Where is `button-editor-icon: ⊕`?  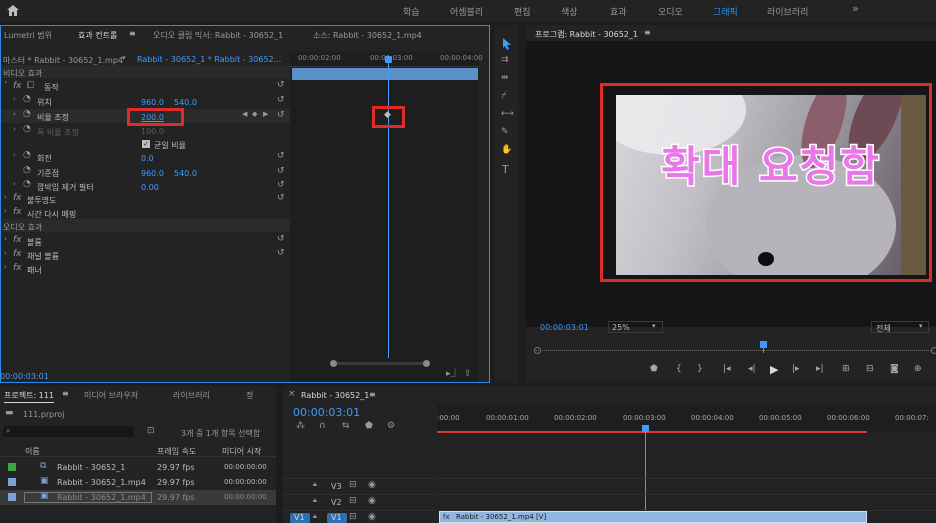 button-editor-icon: ⊕ is located at coordinates (918, 369).